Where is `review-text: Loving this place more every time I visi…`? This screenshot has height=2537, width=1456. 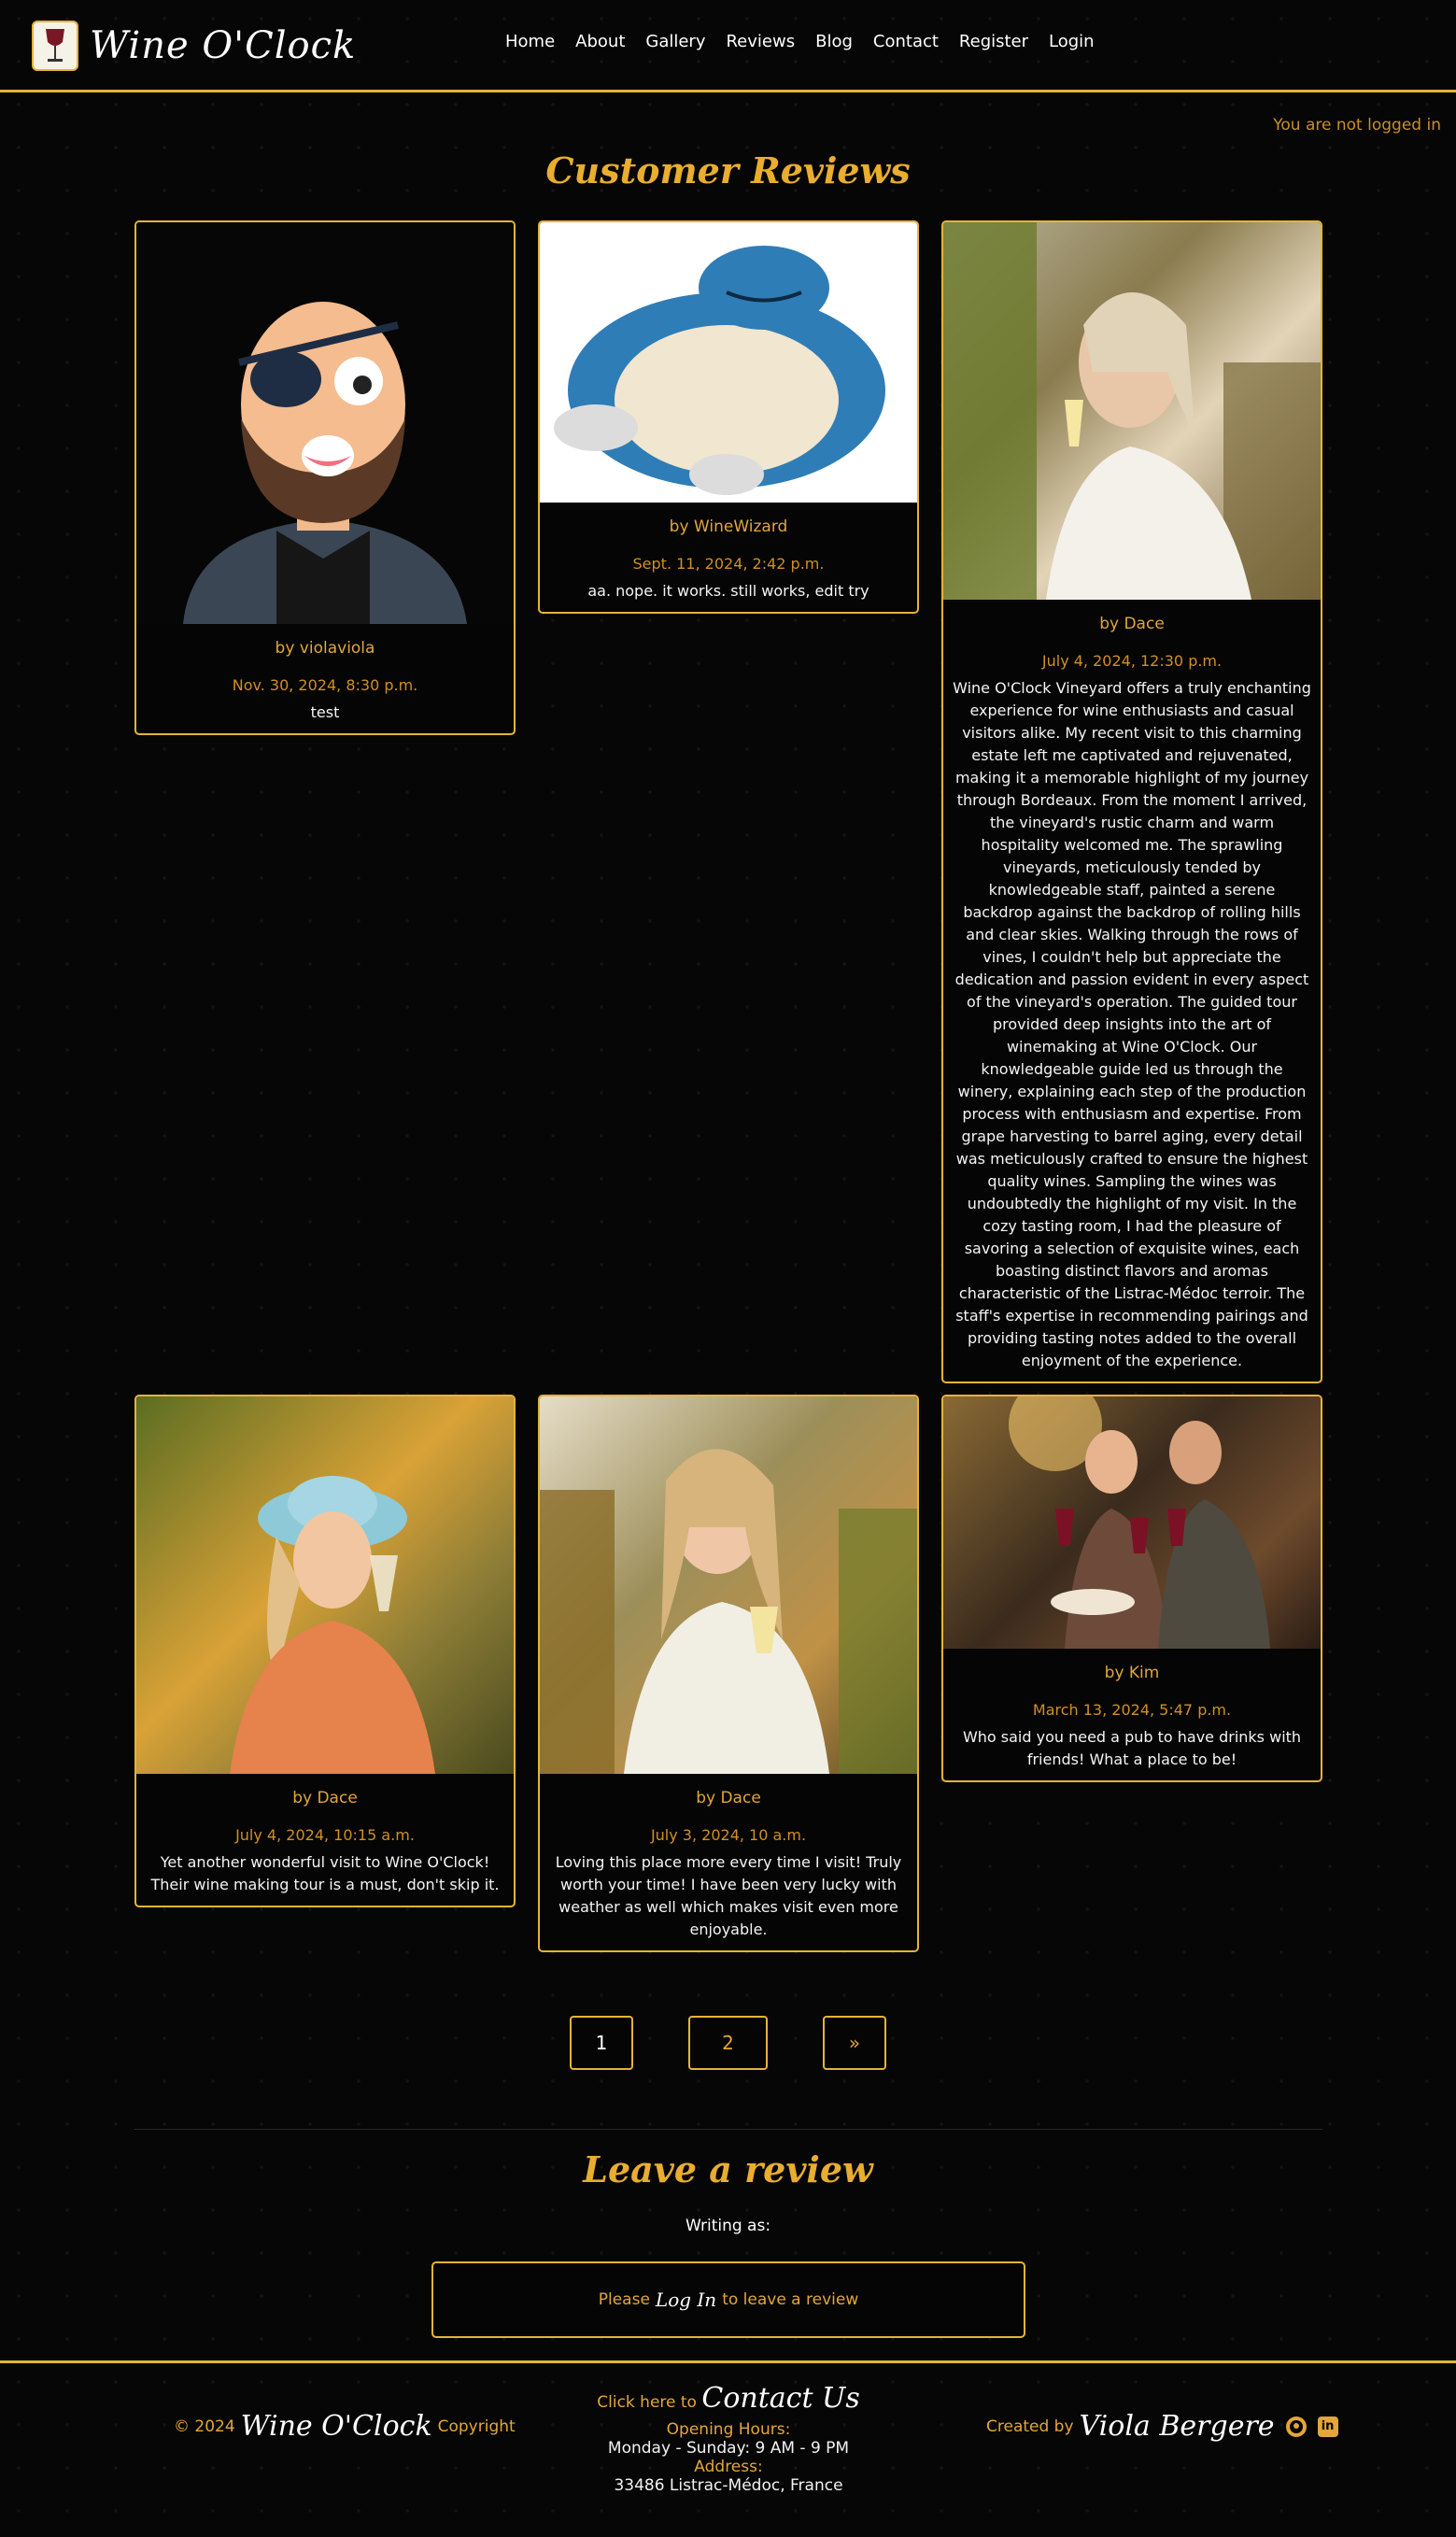 review-text: Loving this place more every time I visi… is located at coordinates (728, 1895).